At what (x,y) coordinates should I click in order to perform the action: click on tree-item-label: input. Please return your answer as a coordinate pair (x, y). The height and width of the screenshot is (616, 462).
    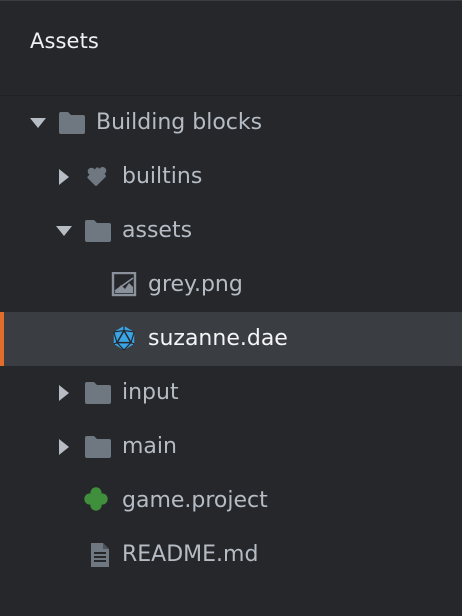
    Looking at the image, I should click on (150, 392).